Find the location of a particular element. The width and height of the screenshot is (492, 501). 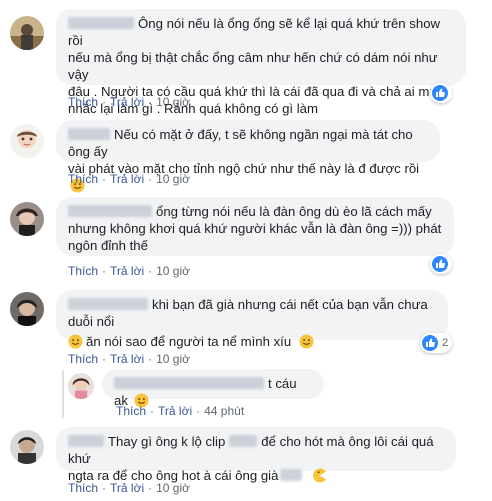

comment-actions: Thích · Trả lời · 44 phút is located at coordinates (180, 411).